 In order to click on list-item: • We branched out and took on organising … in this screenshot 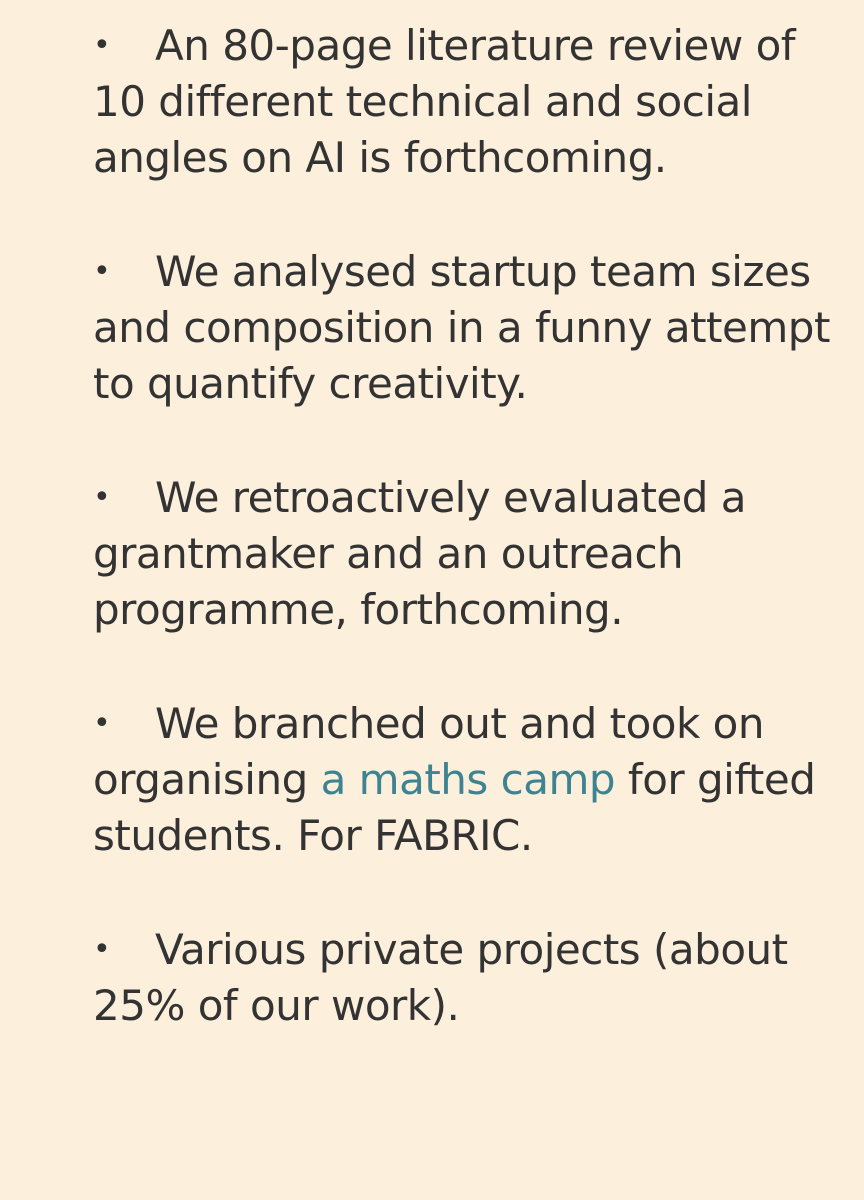, I will do `click(463, 780)`.